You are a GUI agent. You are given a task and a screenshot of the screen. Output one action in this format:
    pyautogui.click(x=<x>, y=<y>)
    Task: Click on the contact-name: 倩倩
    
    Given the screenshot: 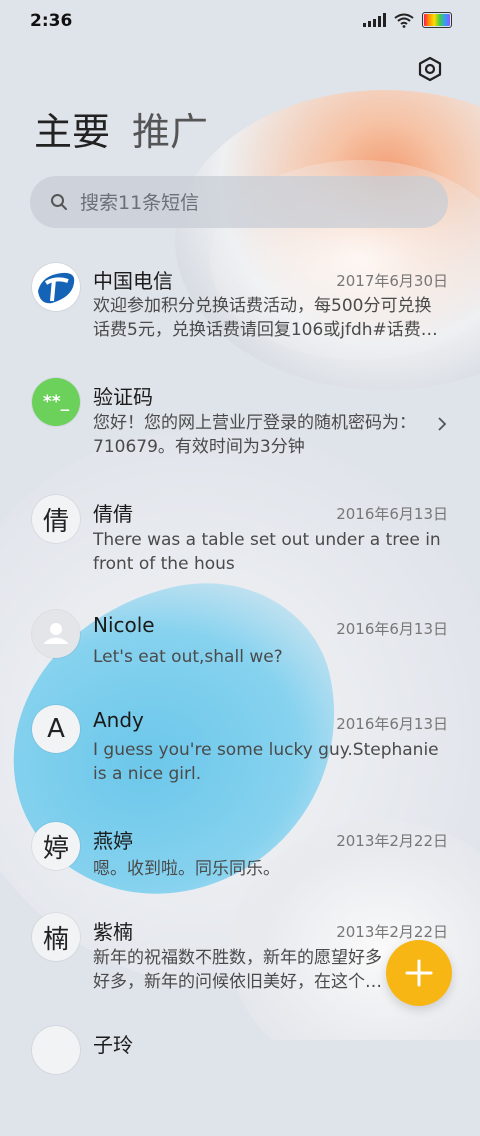 What is the action you would take?
    pyautogui.click(x=113, y=514)
    